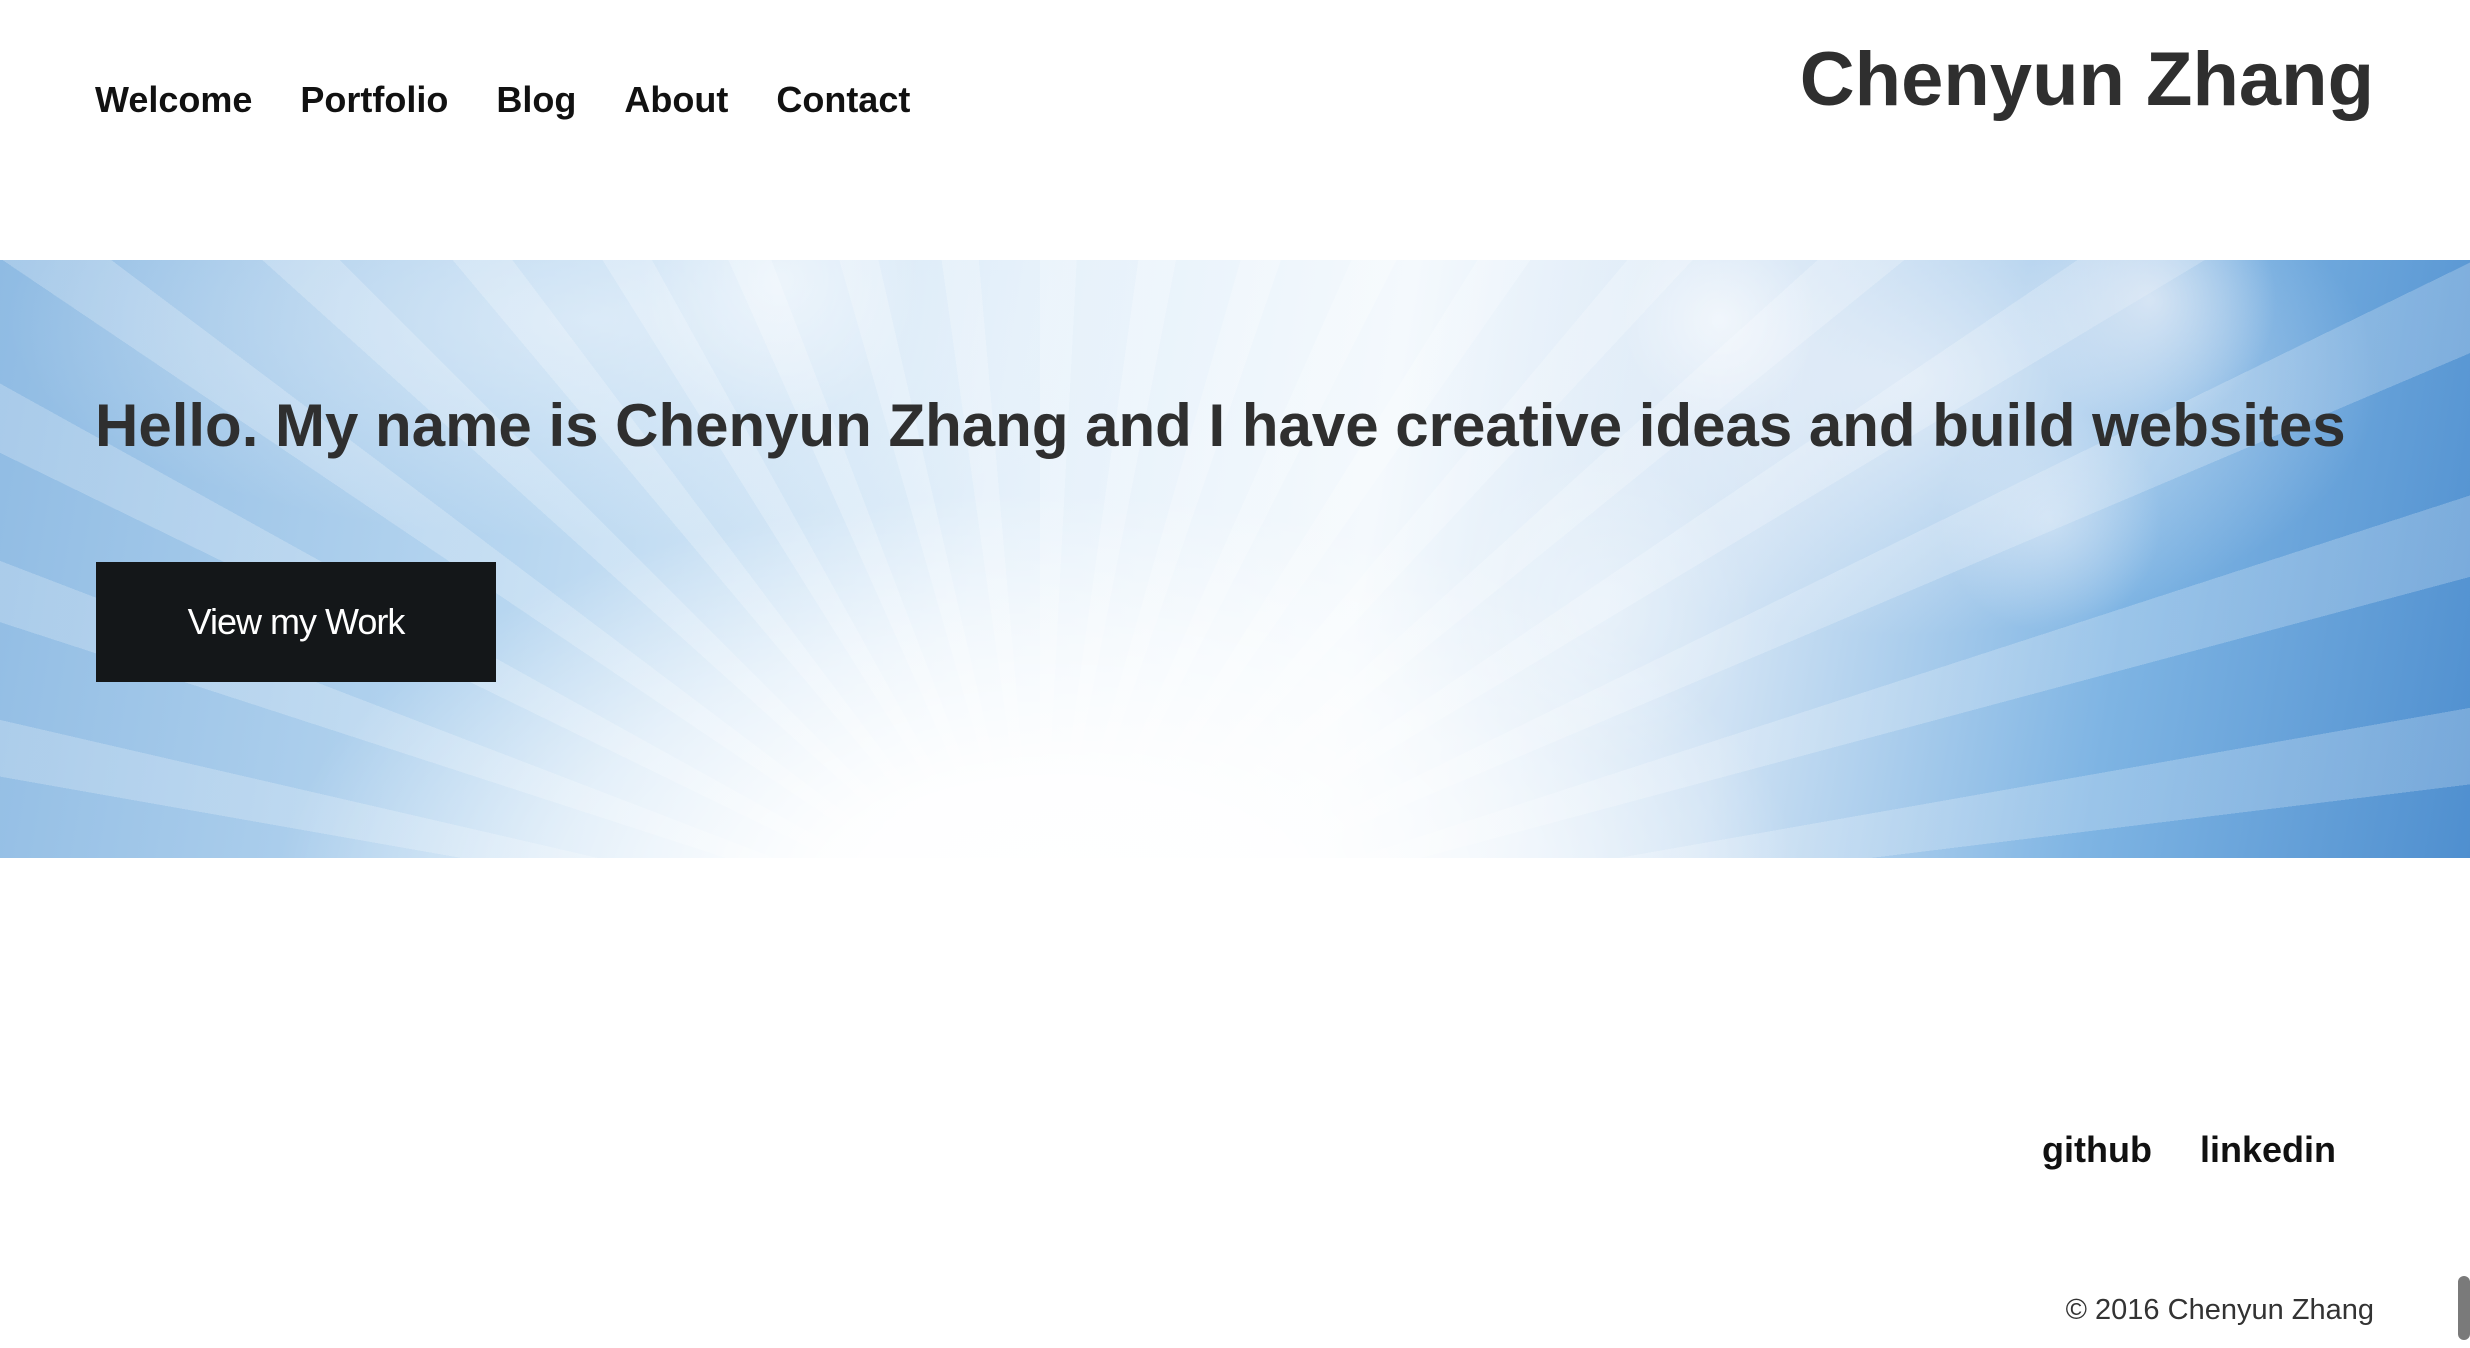 The width and height of the screenshot is (2470, 1348). I want to click on github-link: github, so click(2097, 1150).